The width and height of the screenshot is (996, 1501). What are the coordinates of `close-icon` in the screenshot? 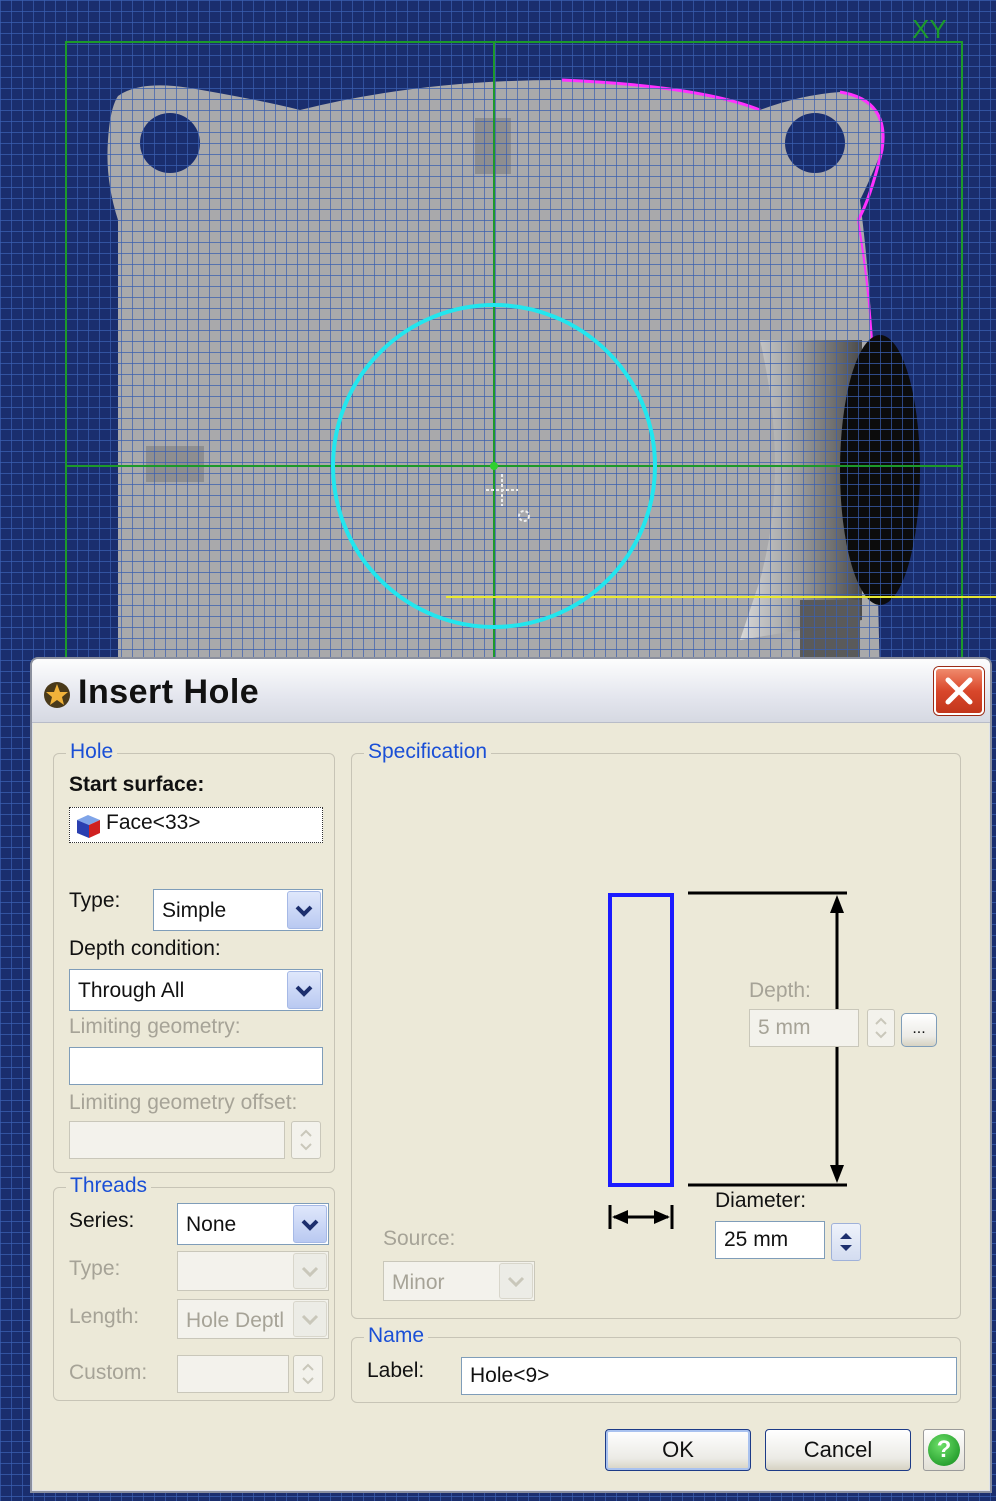 It's located at (959, 691).